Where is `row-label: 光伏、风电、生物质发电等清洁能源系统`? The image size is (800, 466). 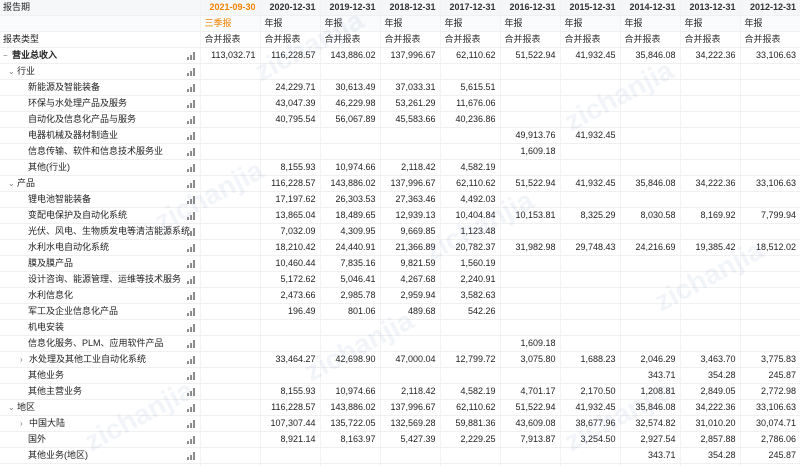 row-label: 光伏、风电、生物质发电等清洁能源系统 is located at coordinates (109, 231).